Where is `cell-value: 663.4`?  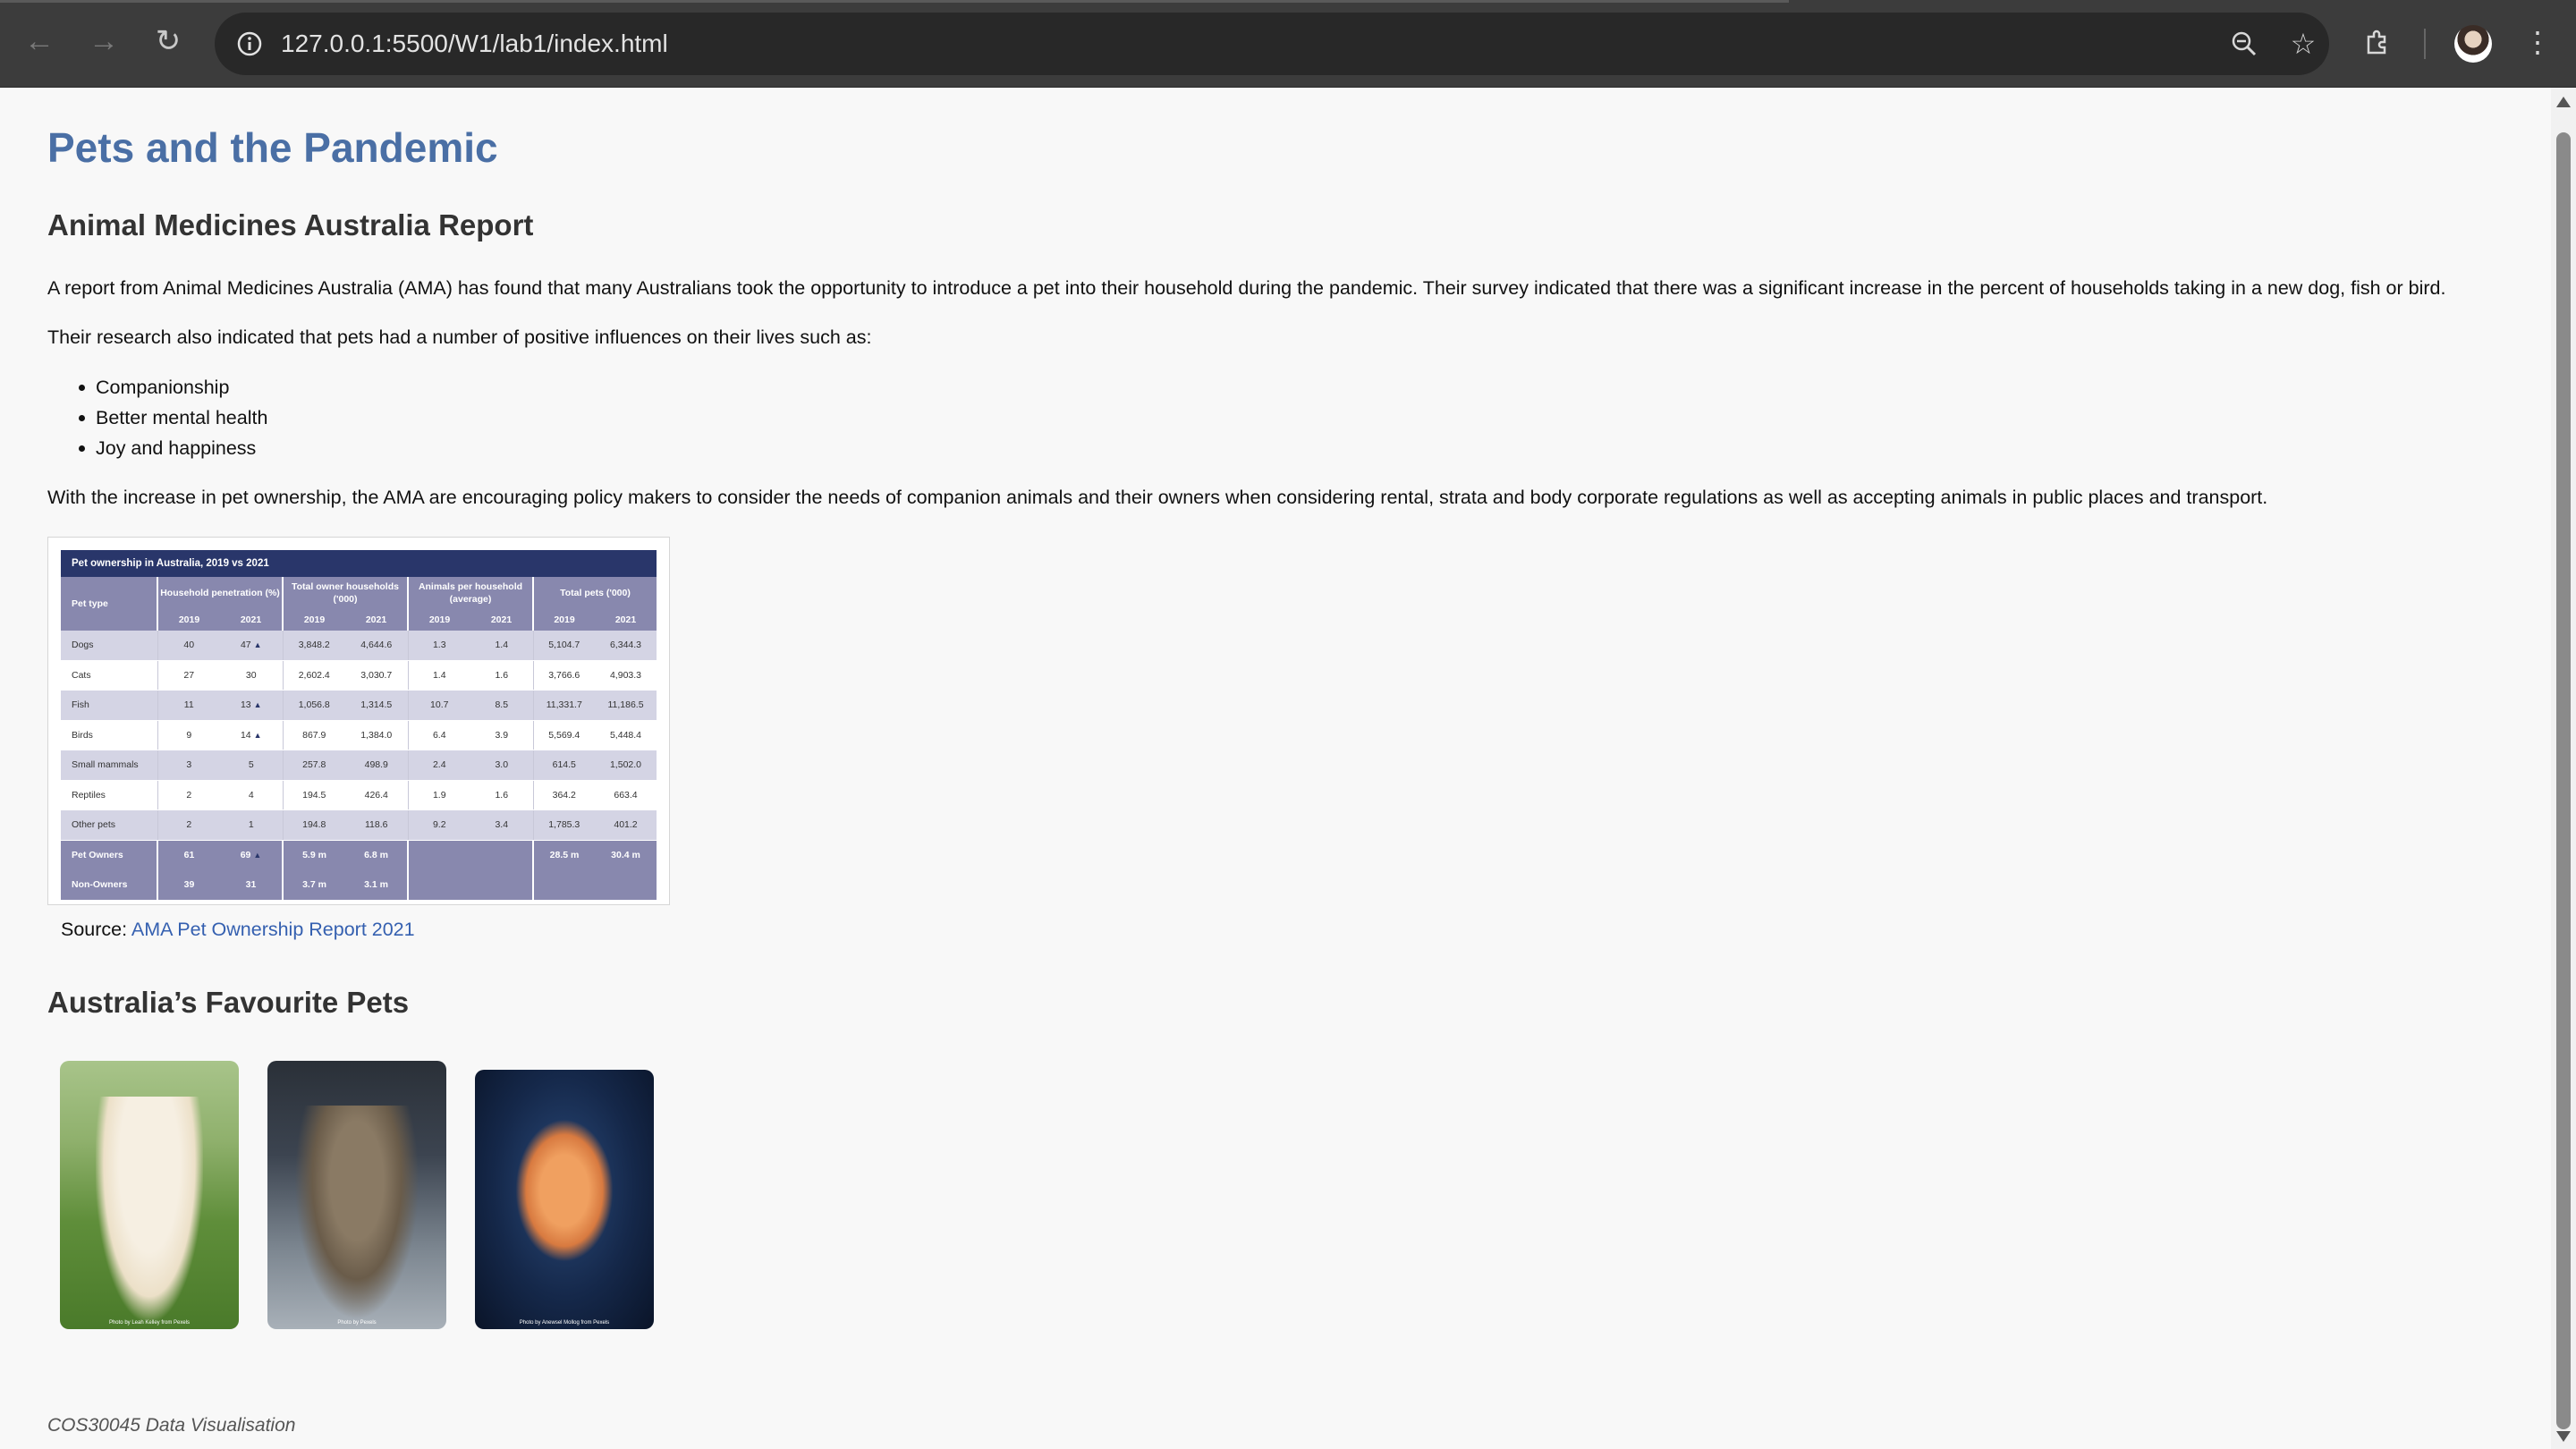
cell-value: 663.4 is located at coordinates (626, 795).